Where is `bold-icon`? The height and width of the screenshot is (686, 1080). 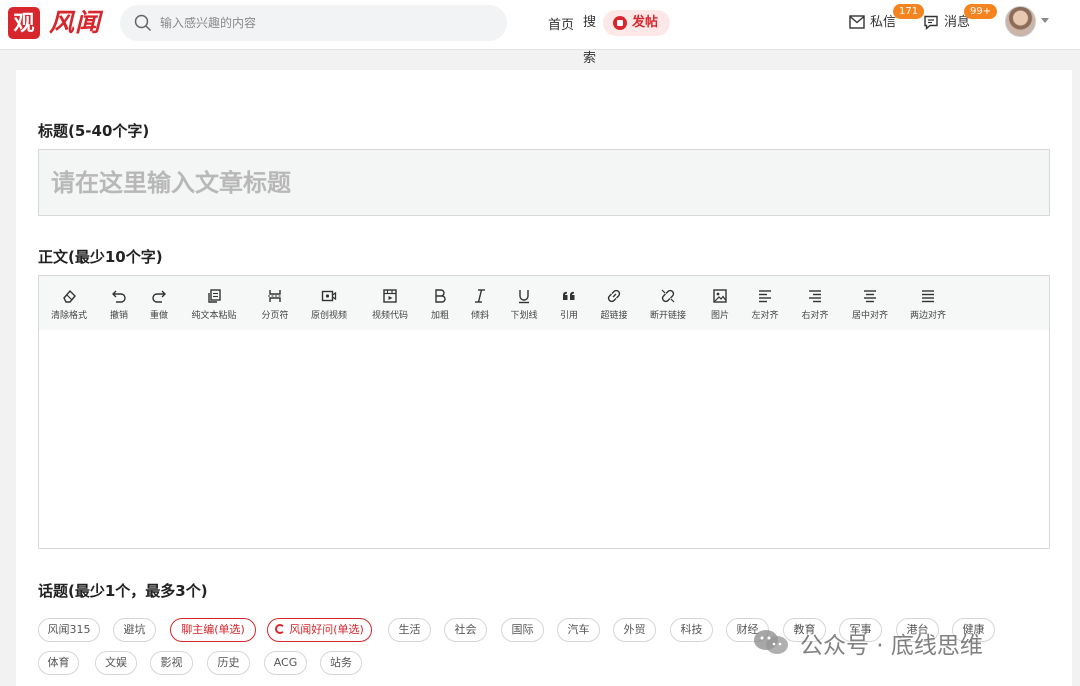
bold-icon is located at coordinates (440, 296).